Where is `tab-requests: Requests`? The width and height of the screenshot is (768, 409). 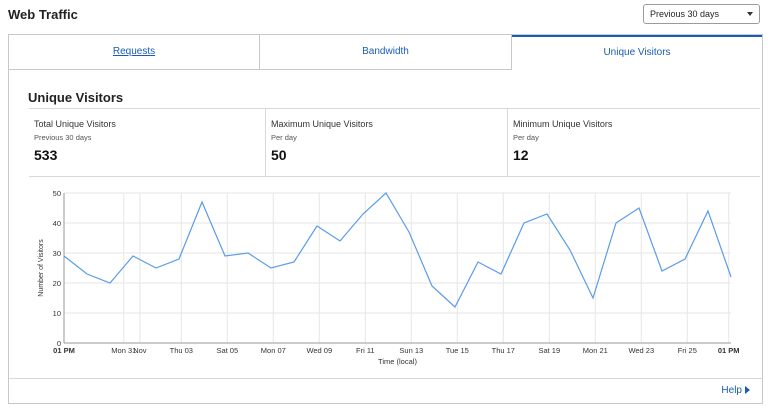 tab-requests: Requests is located at coordinates (134, 52).